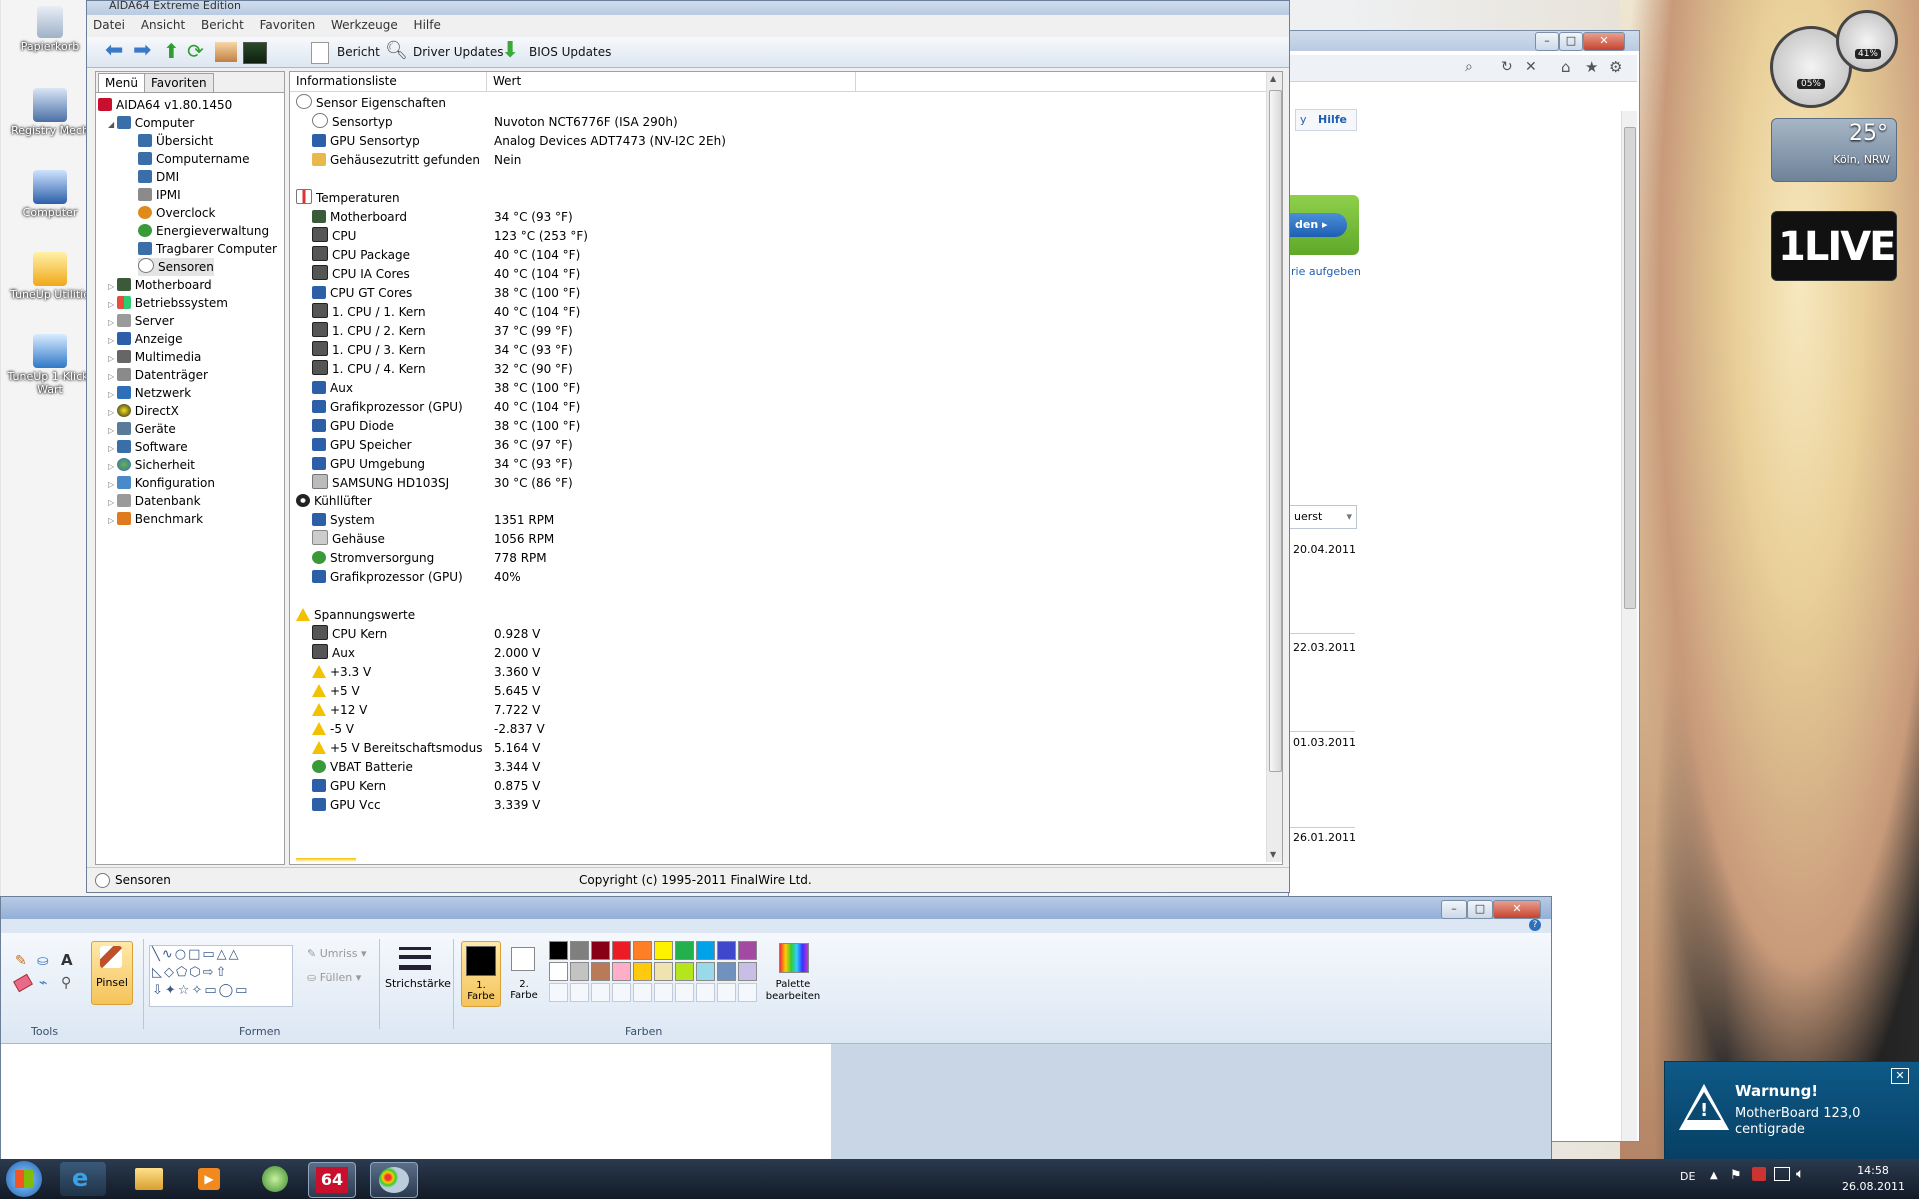 Image resolution: width=1919 pixels, height=1199 pixels. Describe the element at coordinates (1873, 1186) in the screenshot. I see `clock-date: 26.08.2011` at that location.